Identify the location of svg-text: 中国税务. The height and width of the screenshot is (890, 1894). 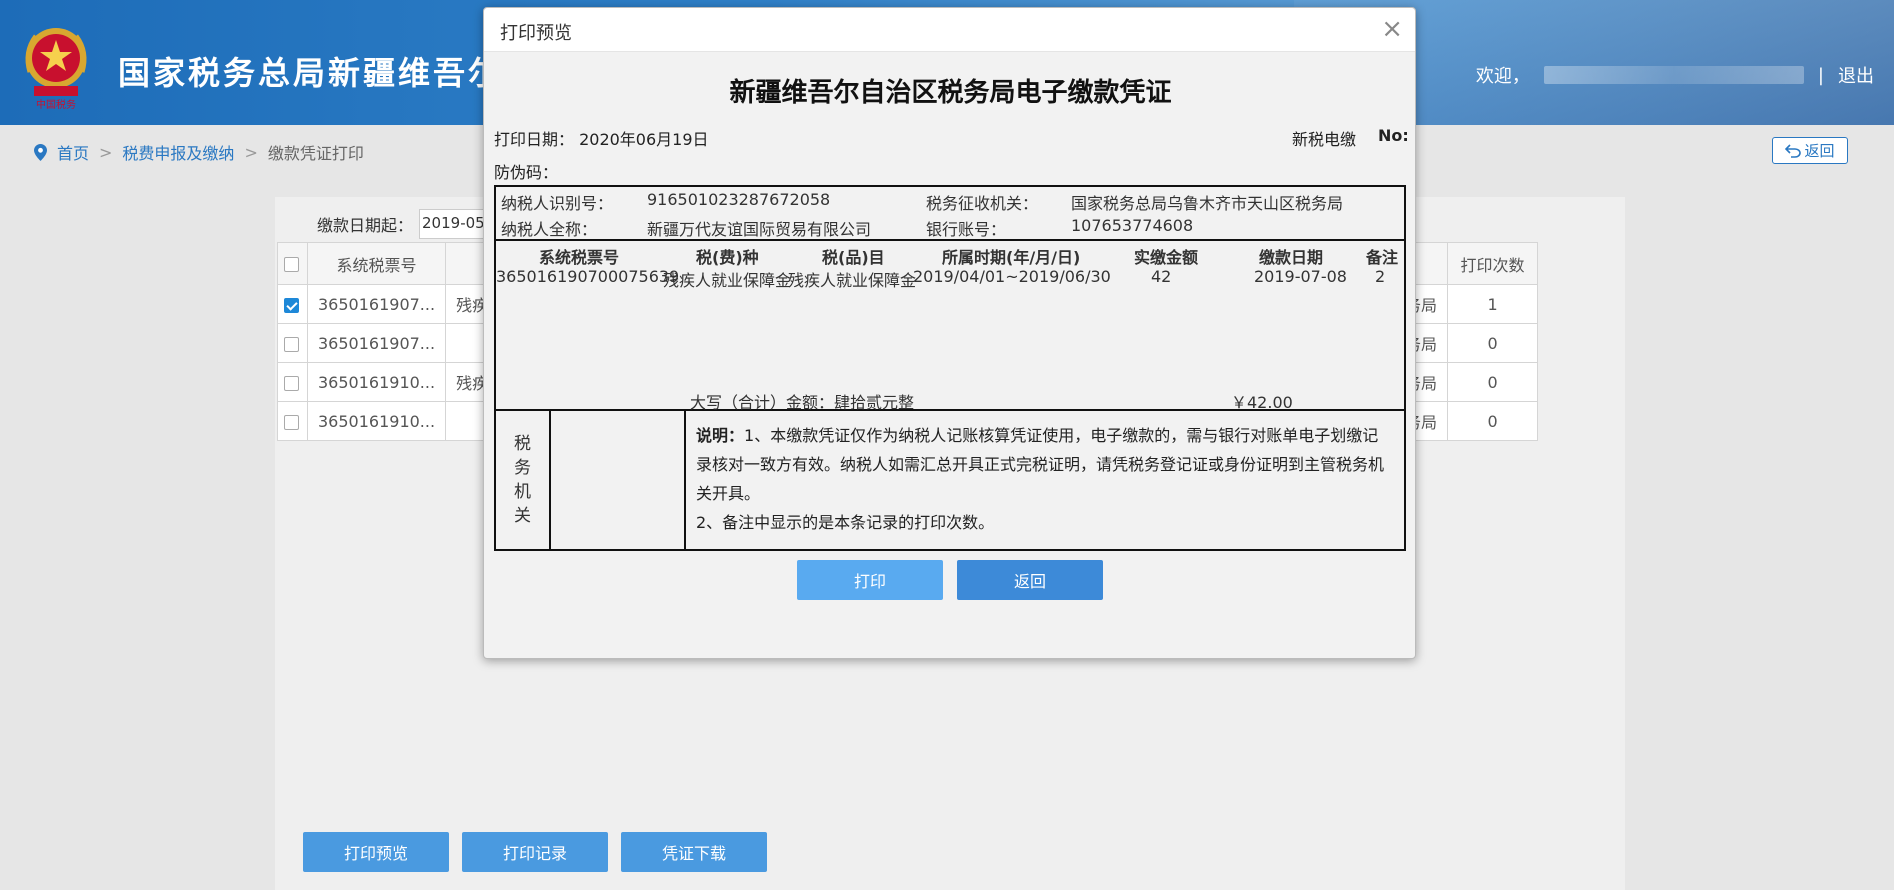
(56, 104).